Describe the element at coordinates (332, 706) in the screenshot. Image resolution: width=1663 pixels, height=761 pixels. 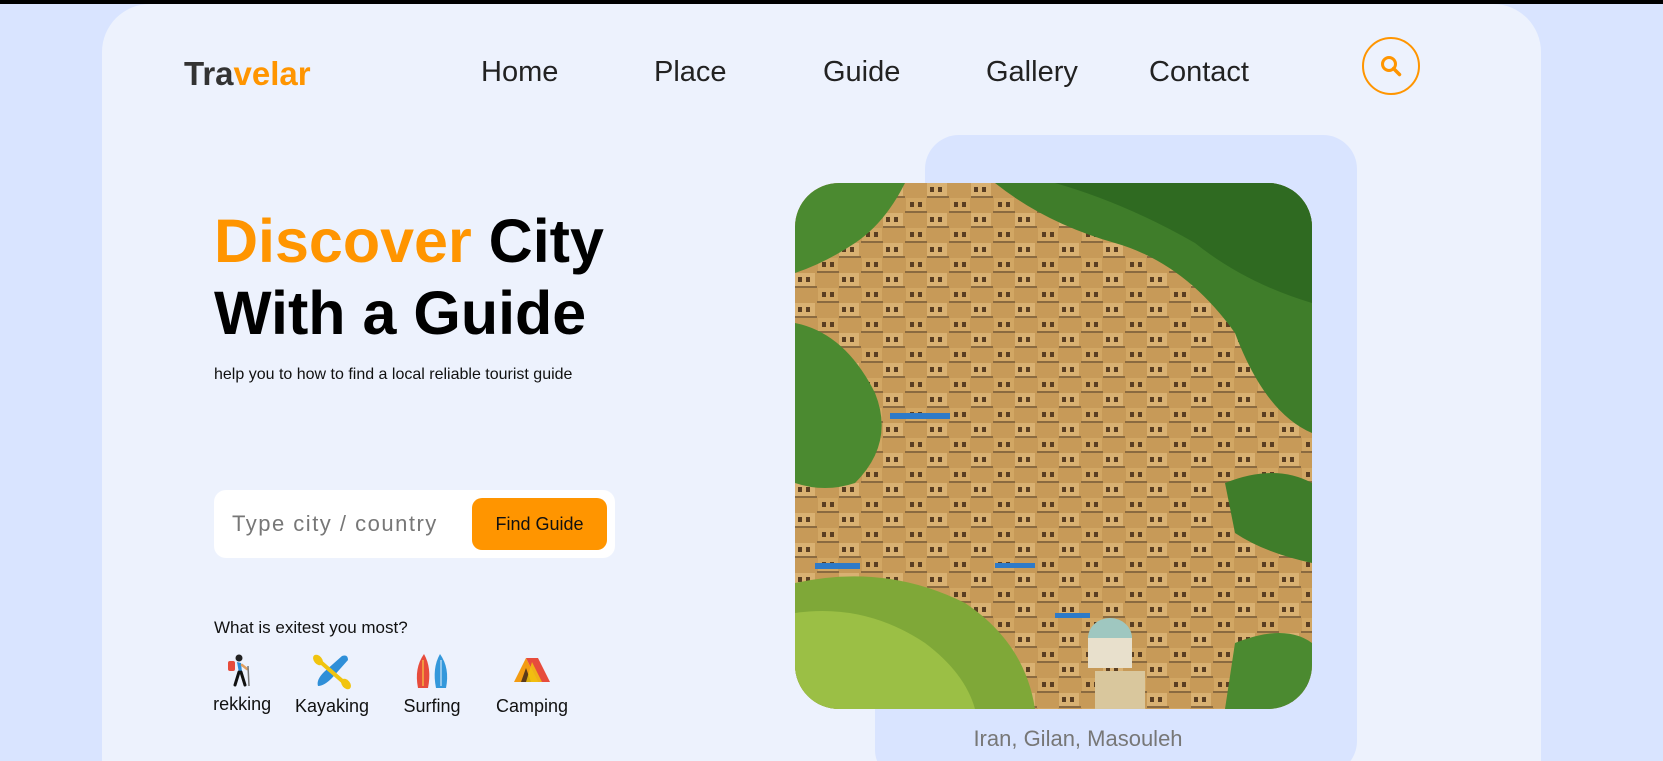
I see `activity-kayaking-label: Kayaking` at that location.